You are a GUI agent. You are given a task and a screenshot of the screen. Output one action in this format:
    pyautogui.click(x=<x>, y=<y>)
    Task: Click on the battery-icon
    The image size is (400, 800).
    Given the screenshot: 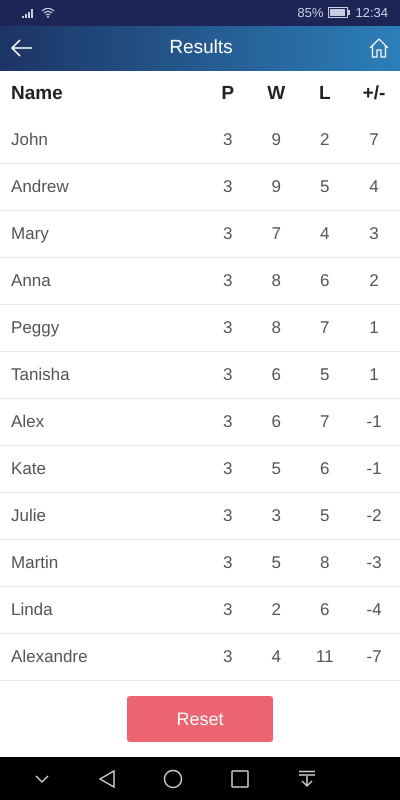 What is the action you would take?
    pyautogui.click(x=339, y=12)
    